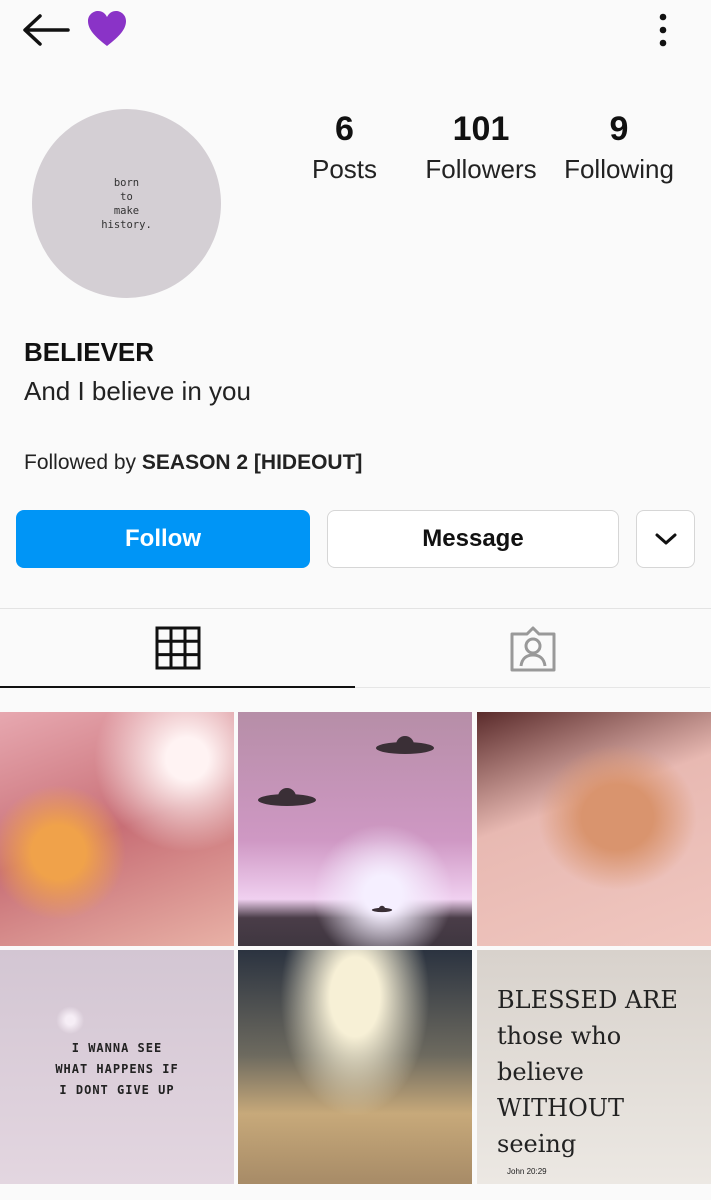 The height and width of the screenshot is (1200, 711). What do you see at coordinates (344, 129) in the screenshot?
I see `posts-count: 6` at bounding box center [344, 129].